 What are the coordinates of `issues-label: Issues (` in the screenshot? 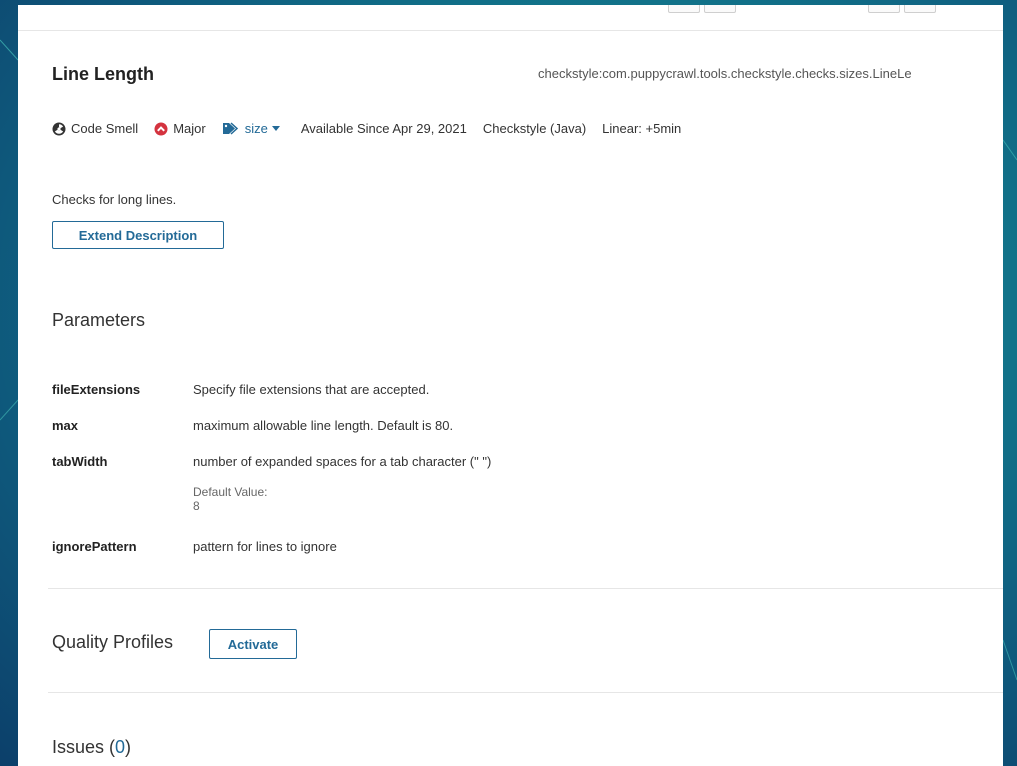 It's located at (84, 747).